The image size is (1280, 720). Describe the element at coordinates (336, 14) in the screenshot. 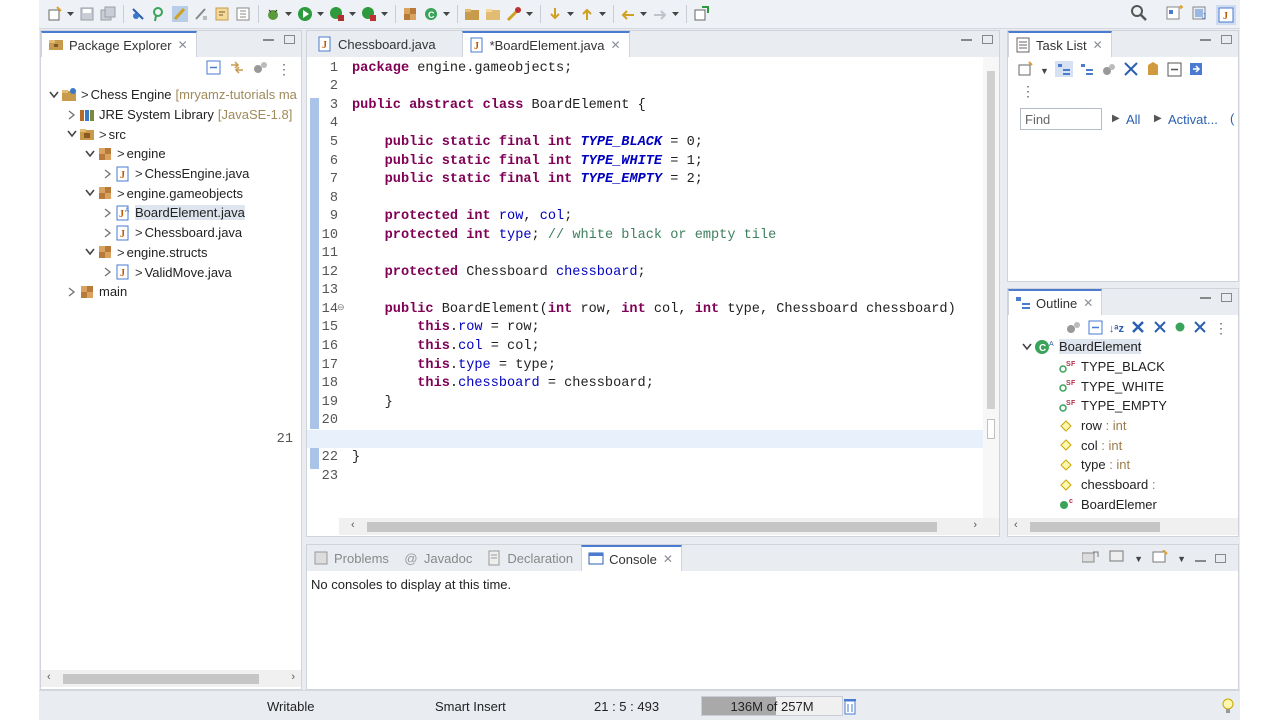

I see `coverage-icon` at that location.